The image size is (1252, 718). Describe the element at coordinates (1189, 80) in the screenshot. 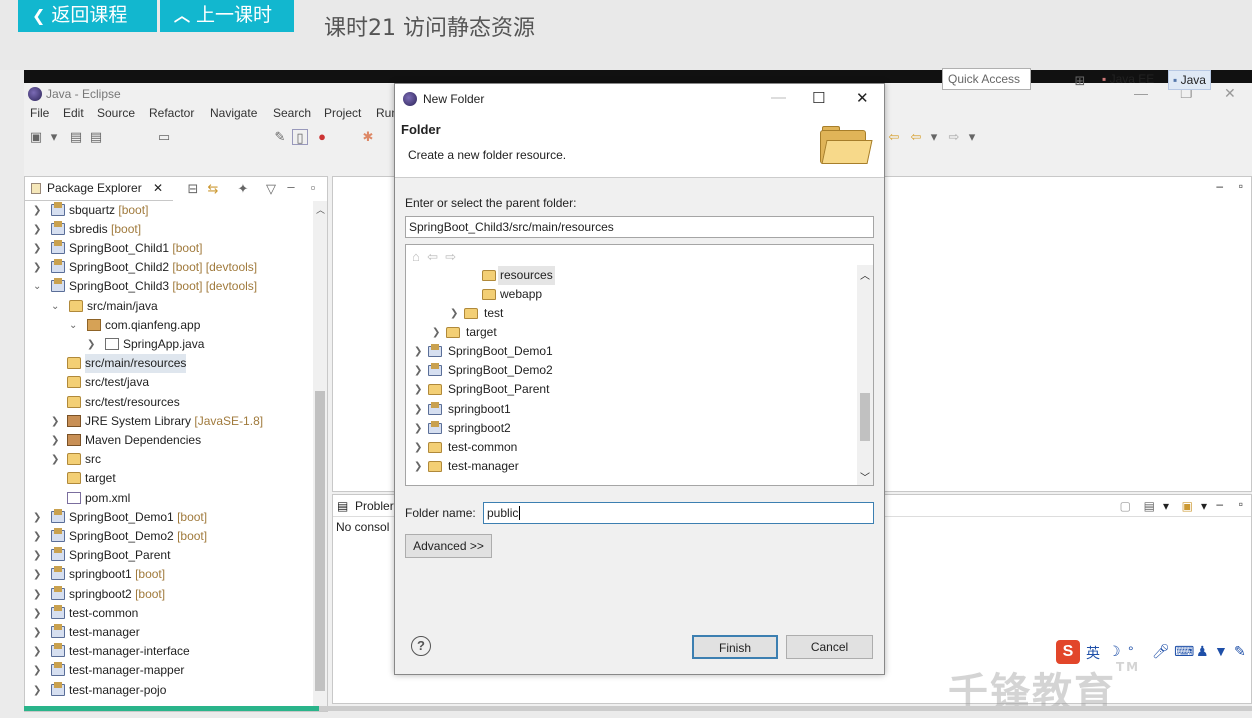

I see `perspective-java: ▪ Java` at that location.